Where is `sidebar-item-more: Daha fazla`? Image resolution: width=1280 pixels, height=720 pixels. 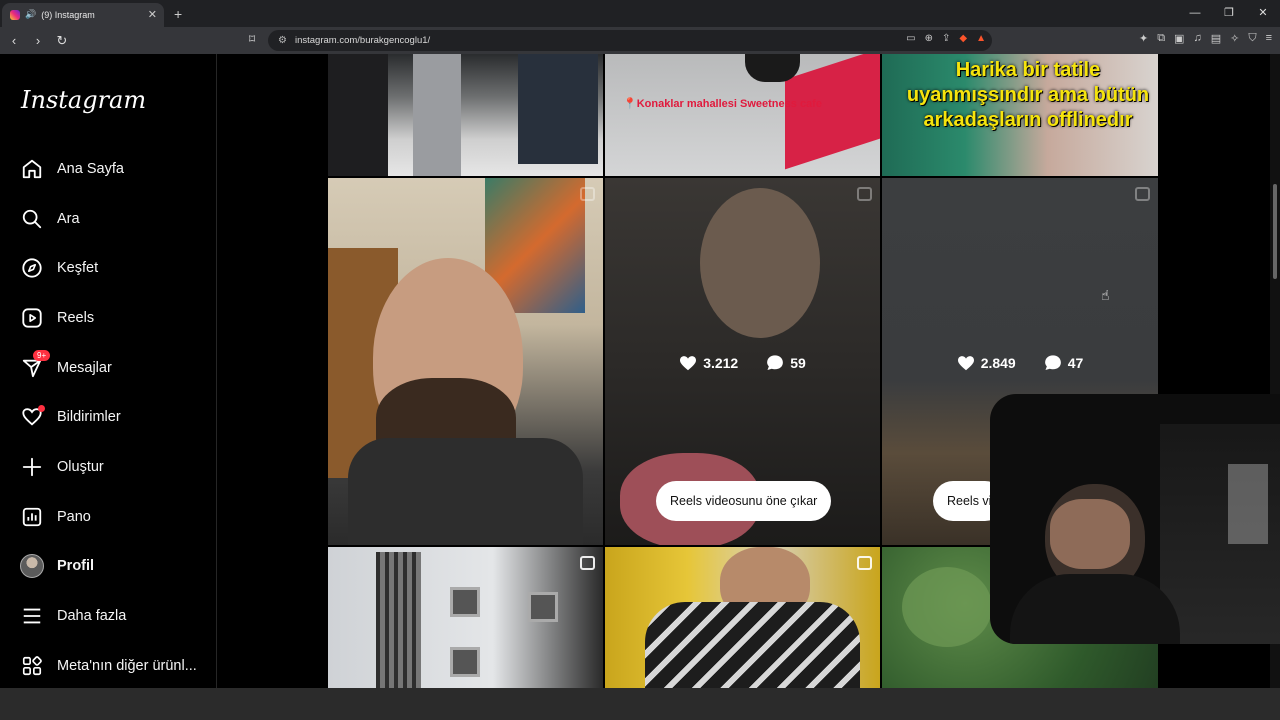
sidebar-item-more: Daha fazla is located at coordinates (73, 616).